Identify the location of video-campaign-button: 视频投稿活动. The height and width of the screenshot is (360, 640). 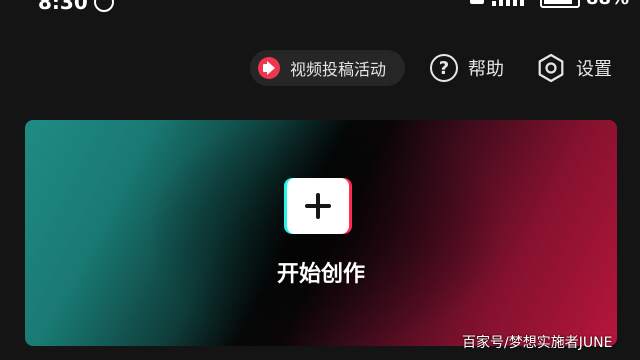
(327, 68).